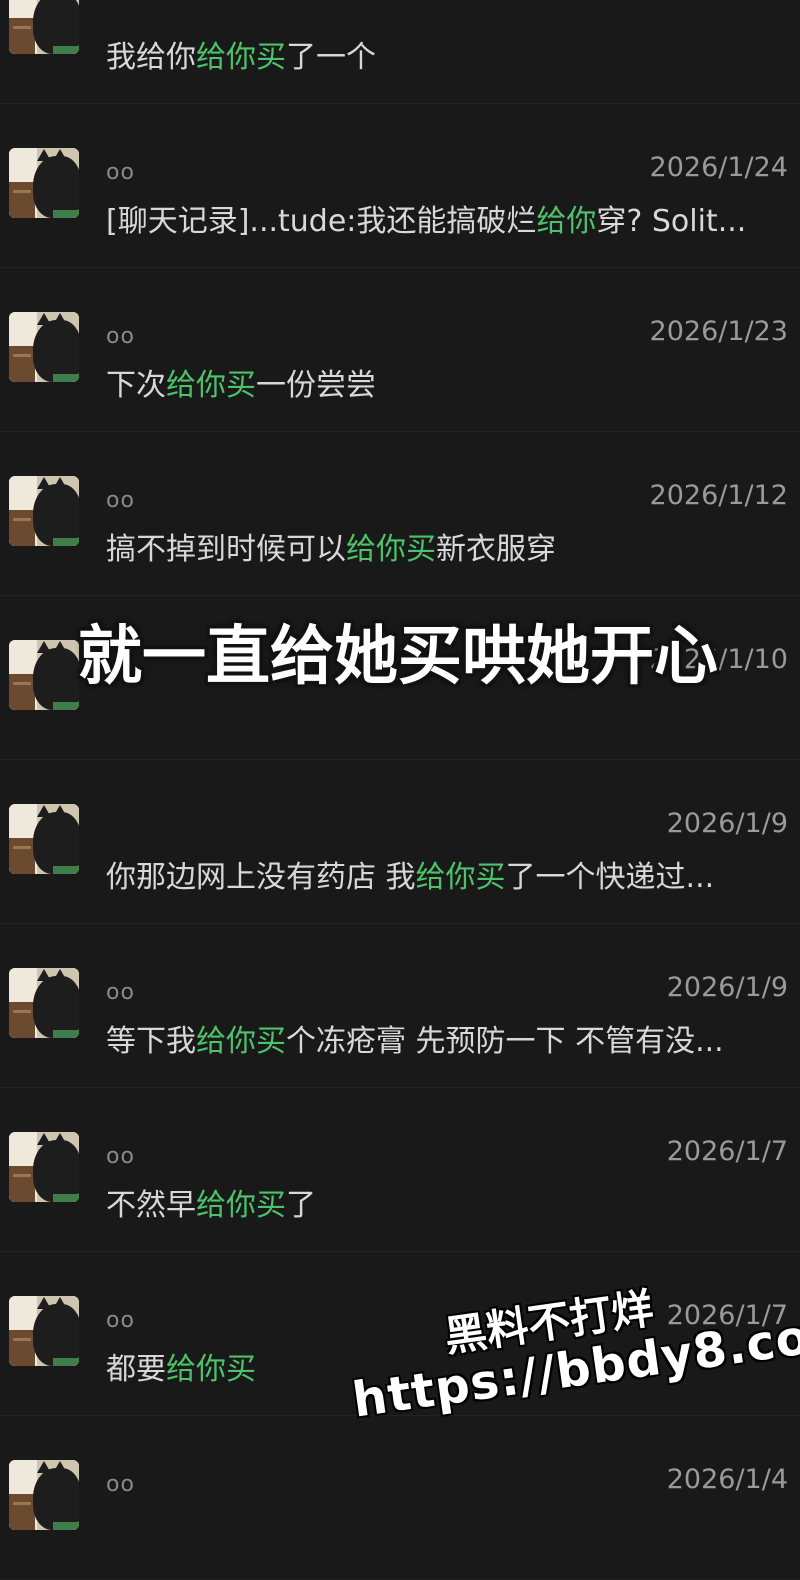 The image size is (800, 1580). I want to click on message-text: 下次, so click(136, 385).